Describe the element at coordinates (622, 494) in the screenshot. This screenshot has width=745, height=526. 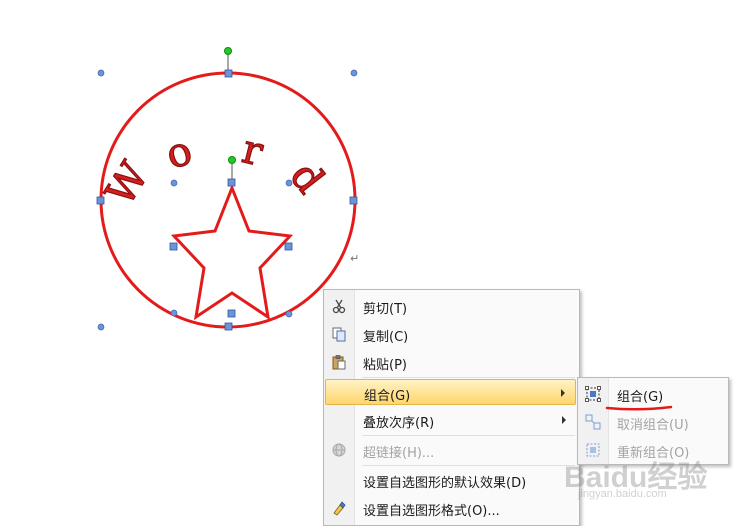
I see `watermark-url: jingyan.baidu.com` at that location.